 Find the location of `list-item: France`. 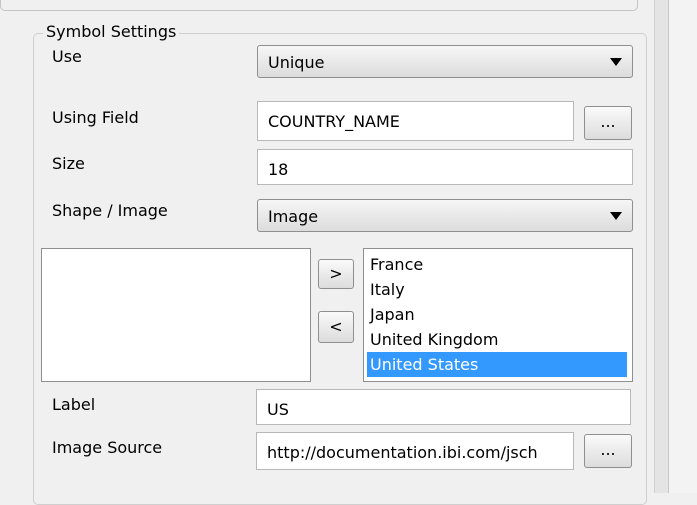

list-item: France is located at coordinates (395, 264).